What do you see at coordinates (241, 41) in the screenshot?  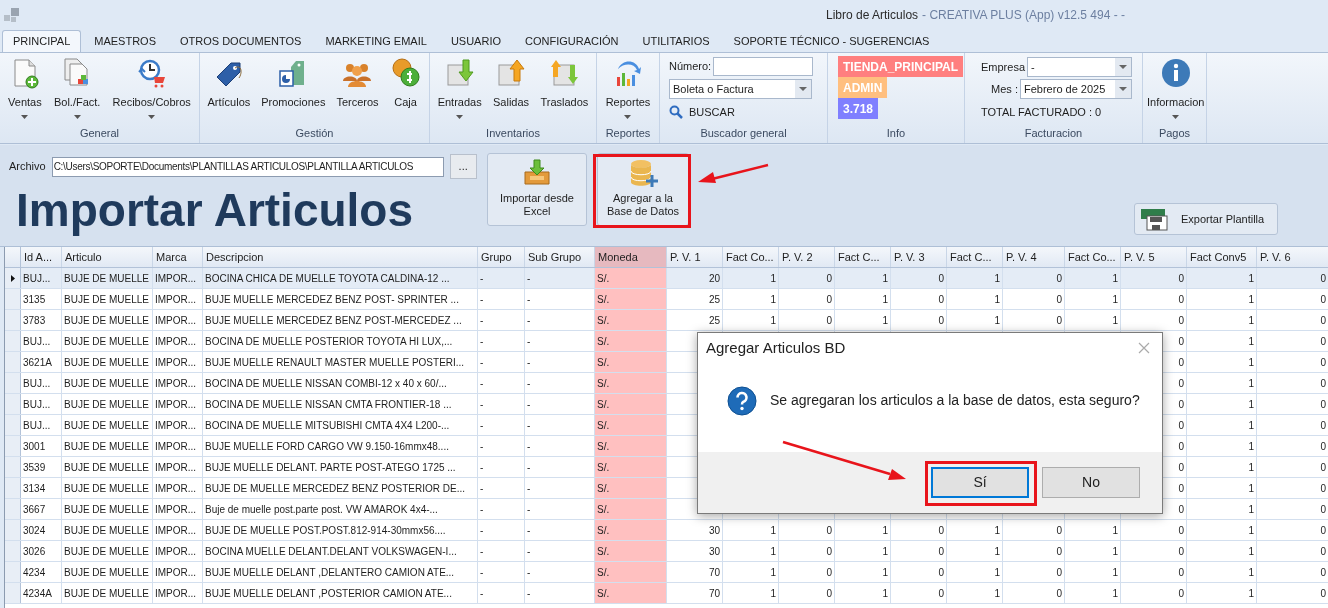 I see `ribbon-tab: OTROS DOCUMENTOS` at bounding box center [241, 41].